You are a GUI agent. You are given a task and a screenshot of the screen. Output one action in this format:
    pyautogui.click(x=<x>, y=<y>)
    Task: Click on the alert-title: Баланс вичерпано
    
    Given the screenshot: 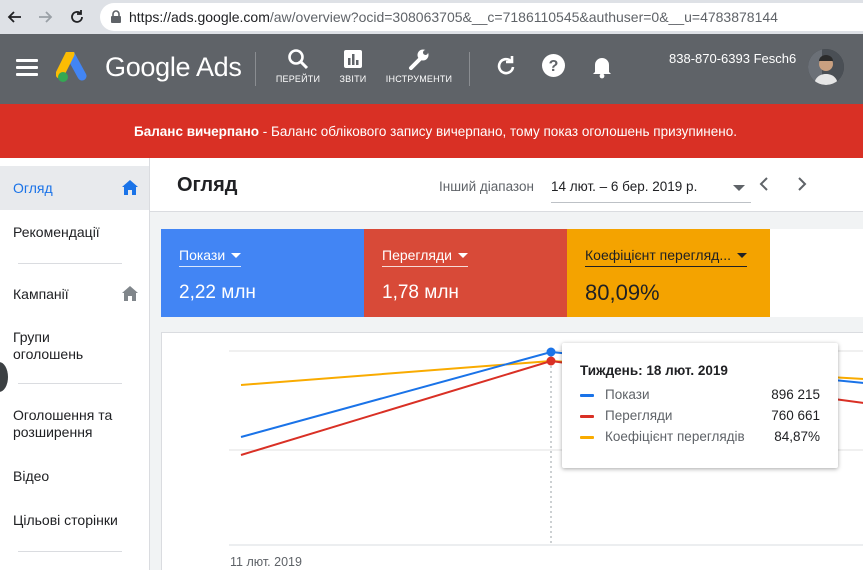 What is the action you would take?
    pyautogui.click(x=196, y=131)
    